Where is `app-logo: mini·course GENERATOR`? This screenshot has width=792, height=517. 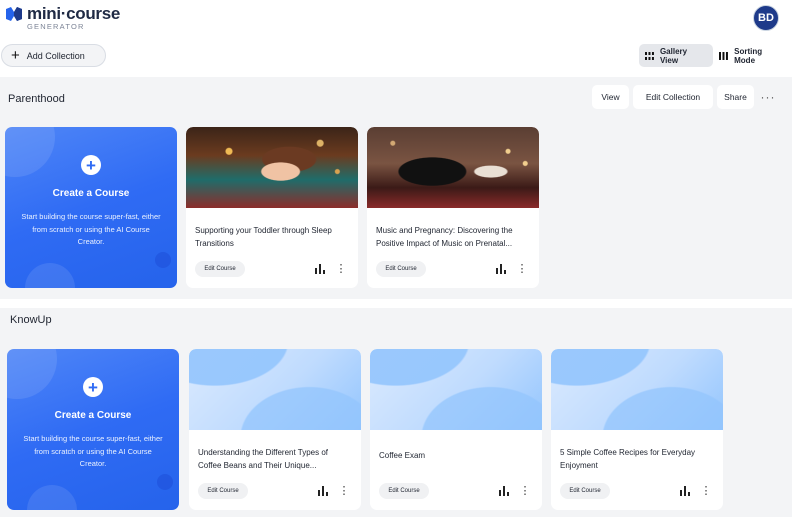 app-logo: mini·course GENERATOR is located at coordinates (62, 18).